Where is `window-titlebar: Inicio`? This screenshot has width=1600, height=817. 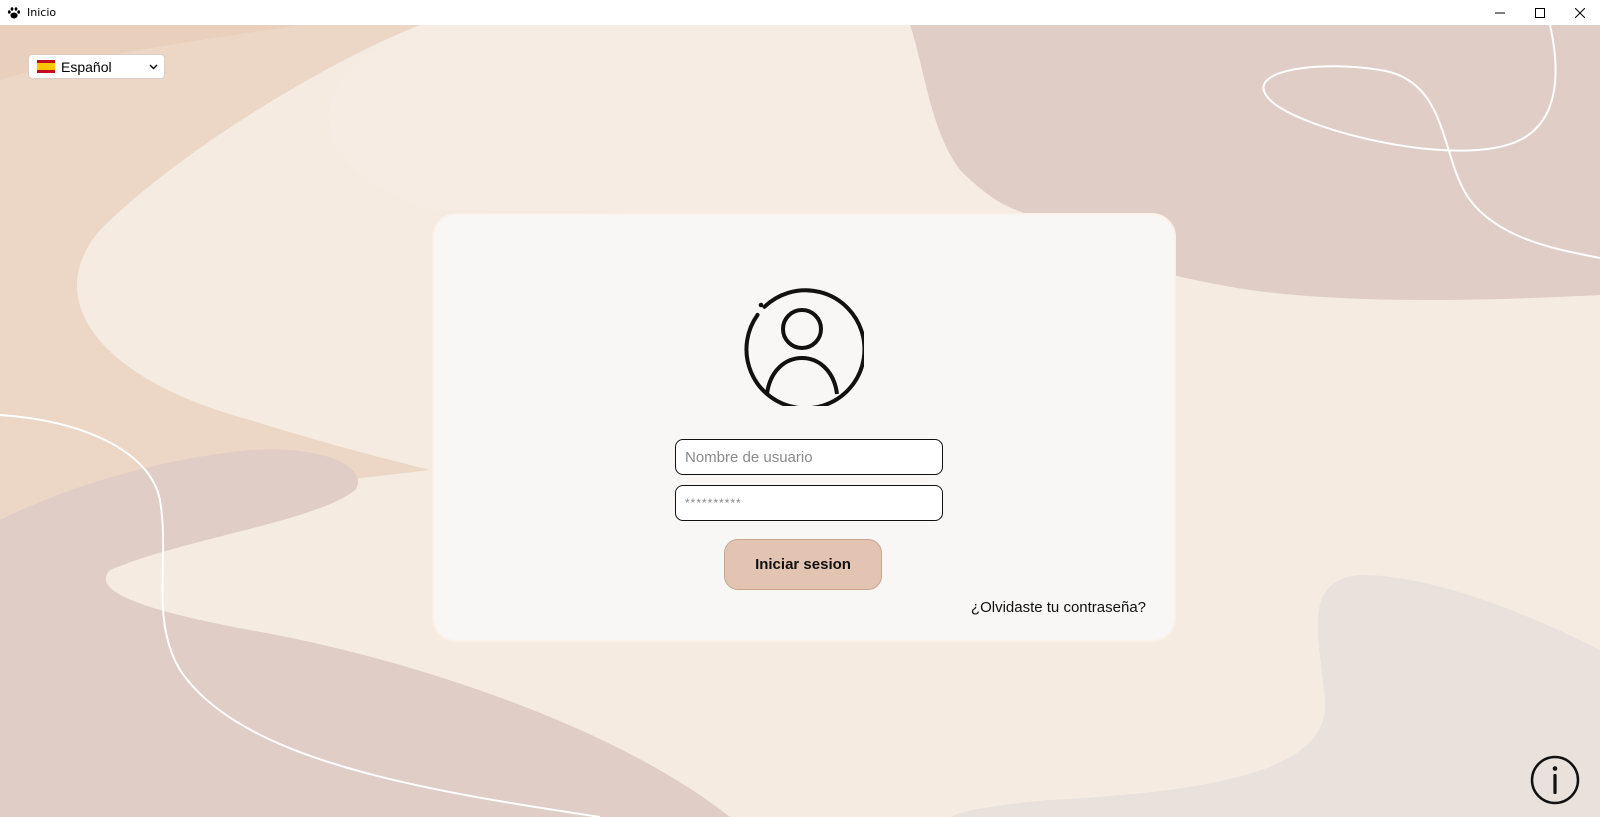
window-titlebar: Inicio is located at coordinates (800, 12).